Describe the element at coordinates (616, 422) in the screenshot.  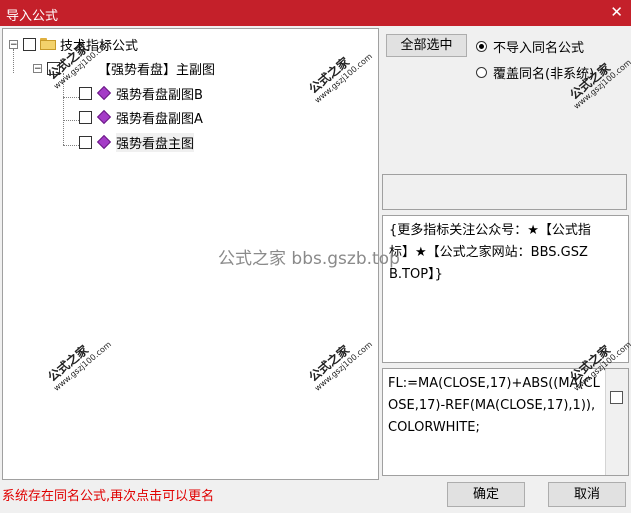
I see `code-scrollbar` at that location.